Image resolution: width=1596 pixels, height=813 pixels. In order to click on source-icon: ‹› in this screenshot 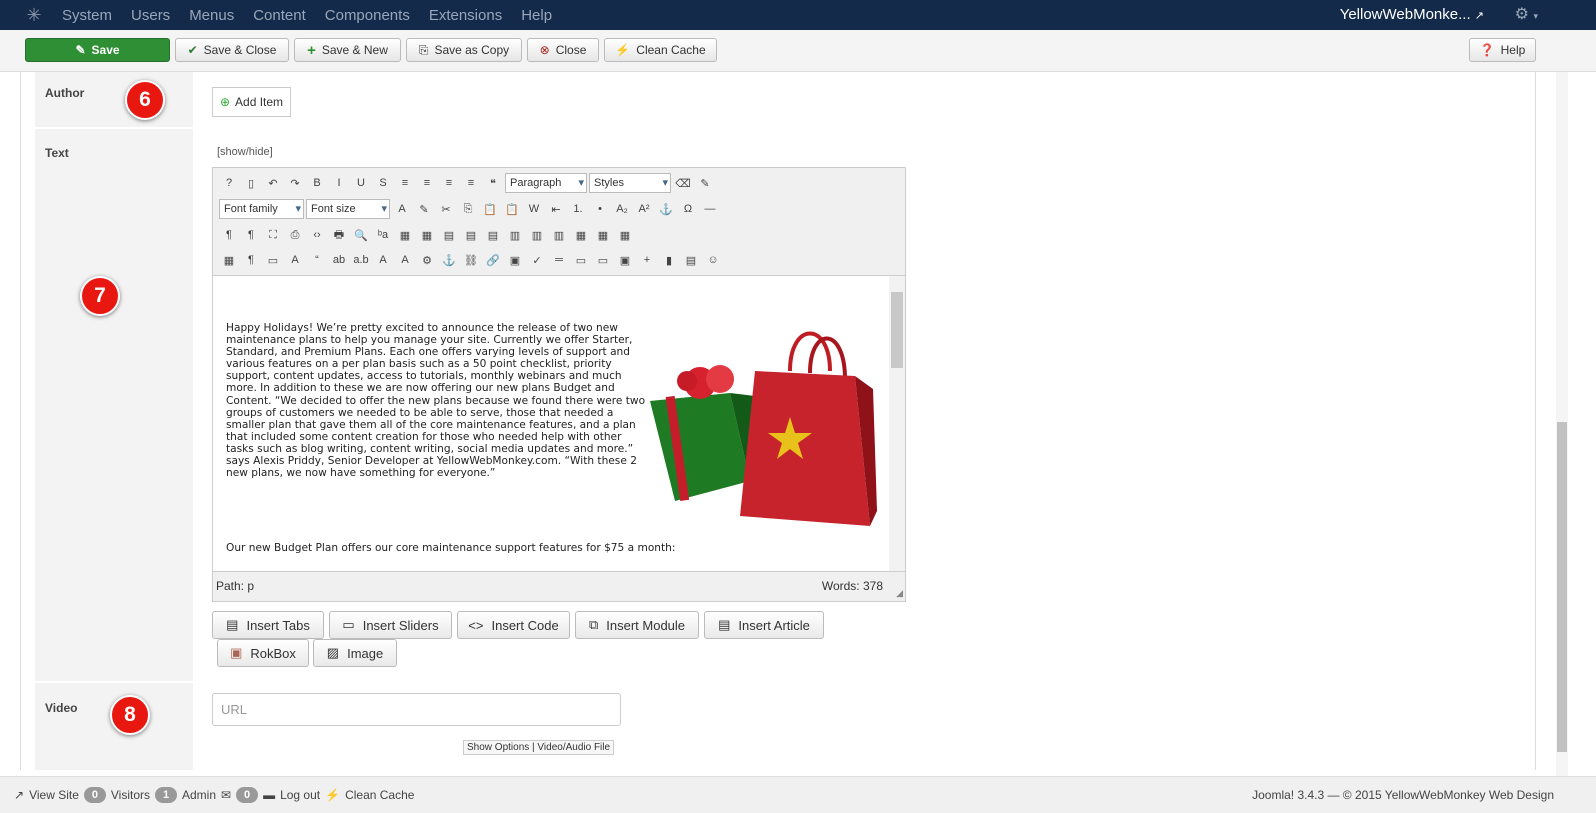, I will do `click(317, 235)`.